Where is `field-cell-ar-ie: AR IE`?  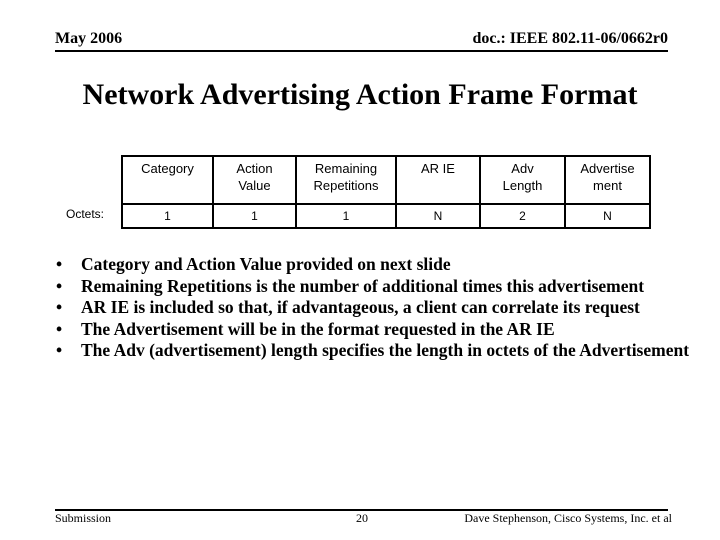
field-cell-ar-ie: AR IE is located at coordinates (438, 180).